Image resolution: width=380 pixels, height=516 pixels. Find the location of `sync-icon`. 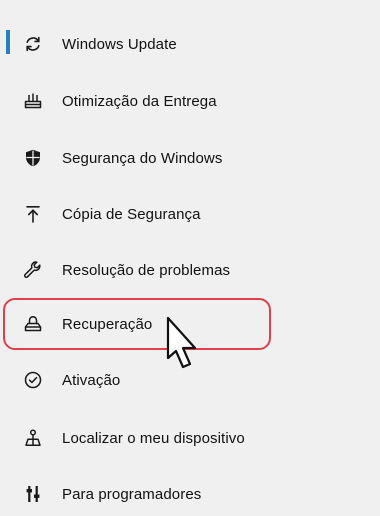

sync-icon is located at coordinates (33, 44).